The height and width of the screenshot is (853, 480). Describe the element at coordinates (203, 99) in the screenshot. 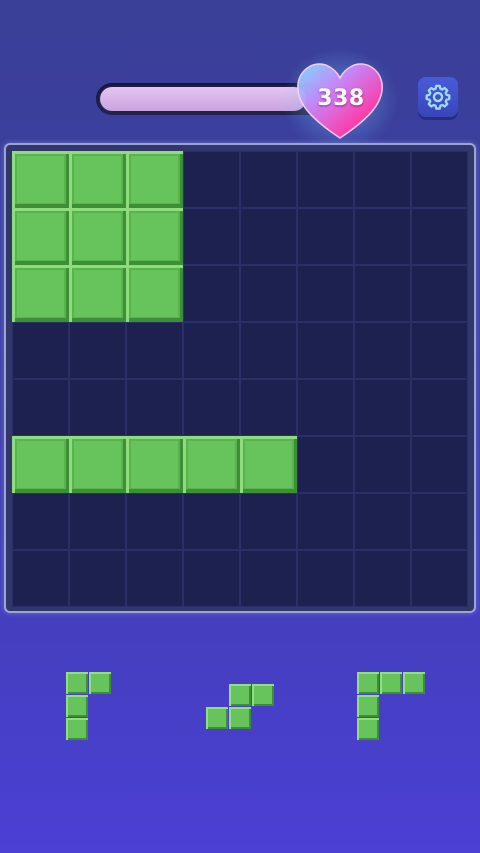

I see `progress-fill` at that location.